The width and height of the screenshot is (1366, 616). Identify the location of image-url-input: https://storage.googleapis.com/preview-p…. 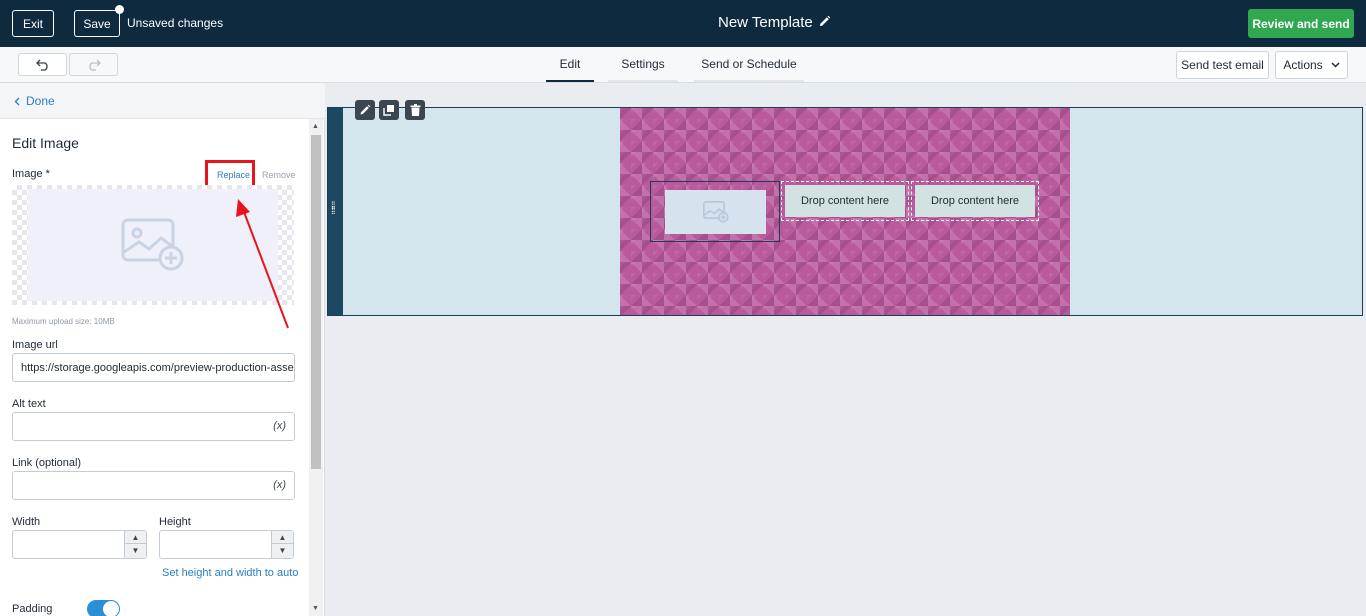
(153, 367).